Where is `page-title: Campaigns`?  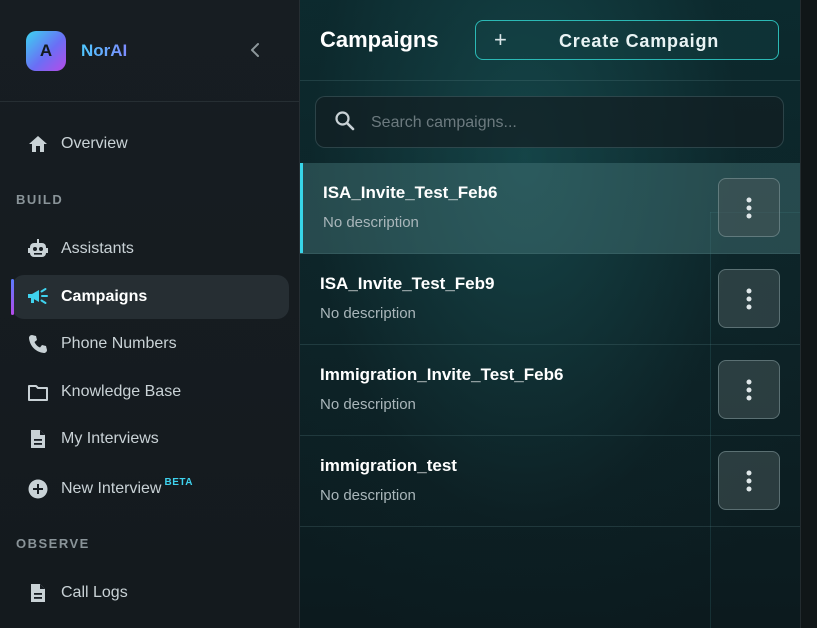
page-title: Campaigns is located at coordinates (379, 39).